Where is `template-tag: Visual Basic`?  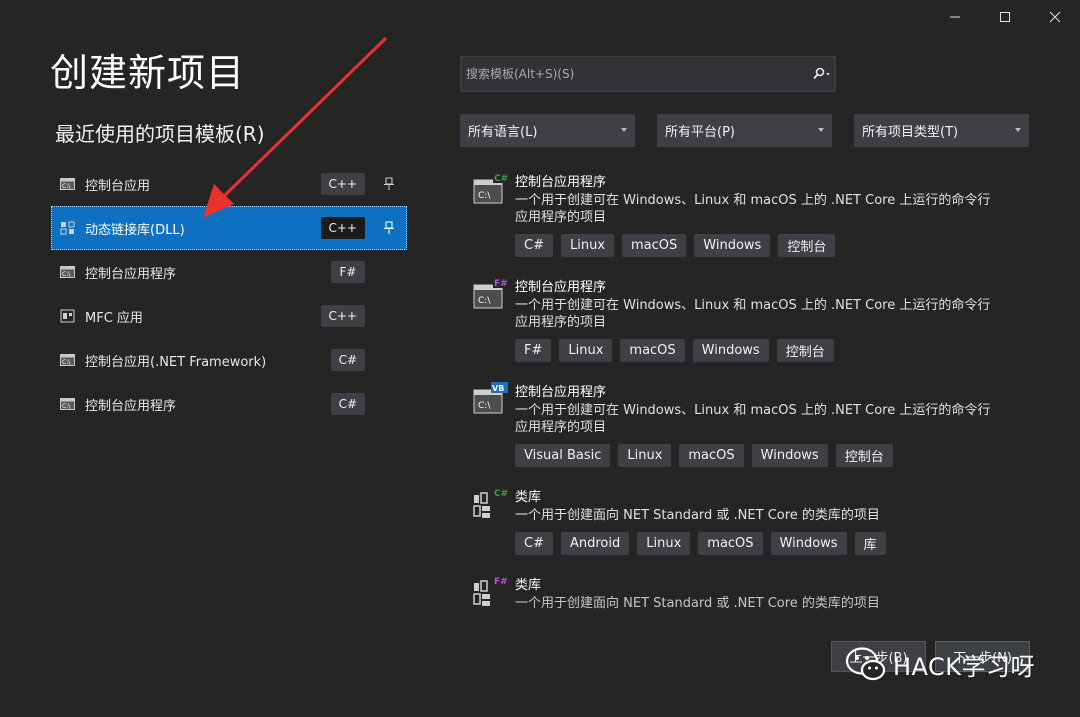 template-tag: Visual Basic is located at coordinates (563, 455).